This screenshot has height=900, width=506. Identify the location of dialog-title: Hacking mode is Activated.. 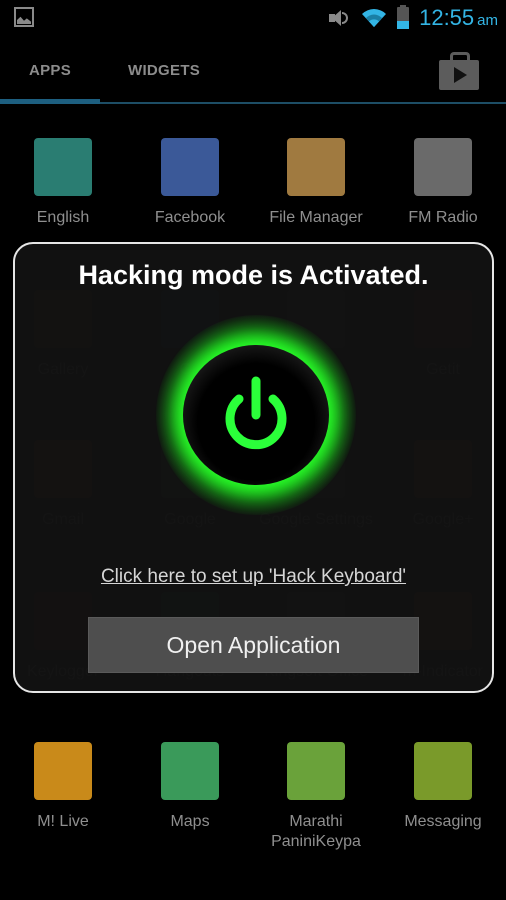
(253, 275).